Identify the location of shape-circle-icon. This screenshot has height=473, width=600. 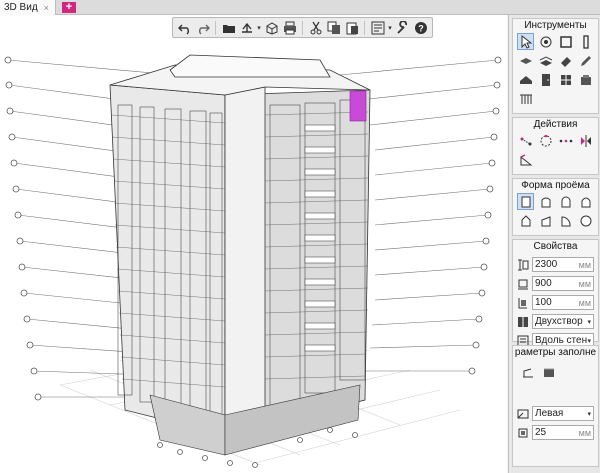
(585, 220).